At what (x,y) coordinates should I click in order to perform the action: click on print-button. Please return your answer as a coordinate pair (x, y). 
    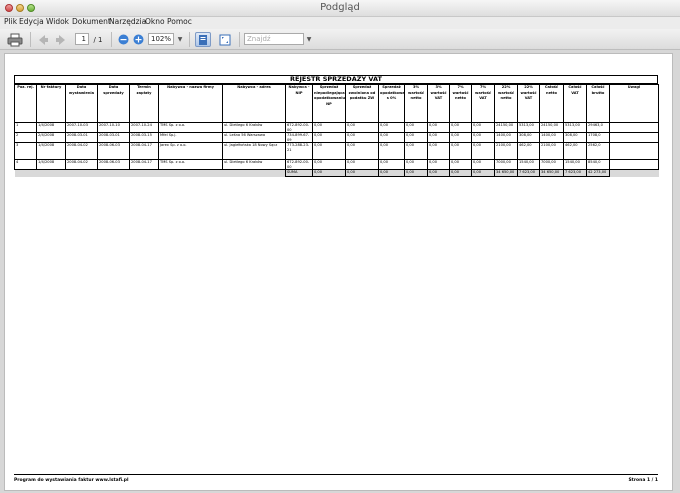
    Looking at the image, I should click on (15, 39).